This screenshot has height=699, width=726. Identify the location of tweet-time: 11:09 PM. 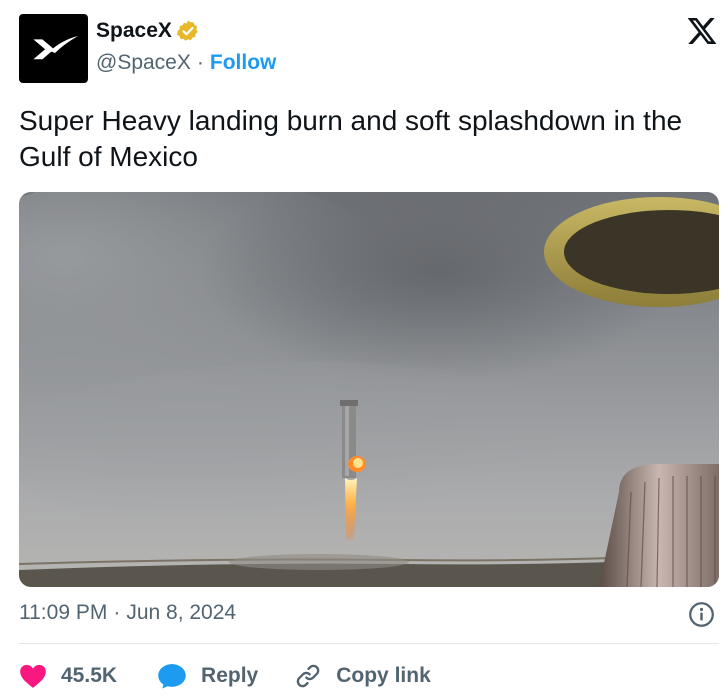
(63, 612).